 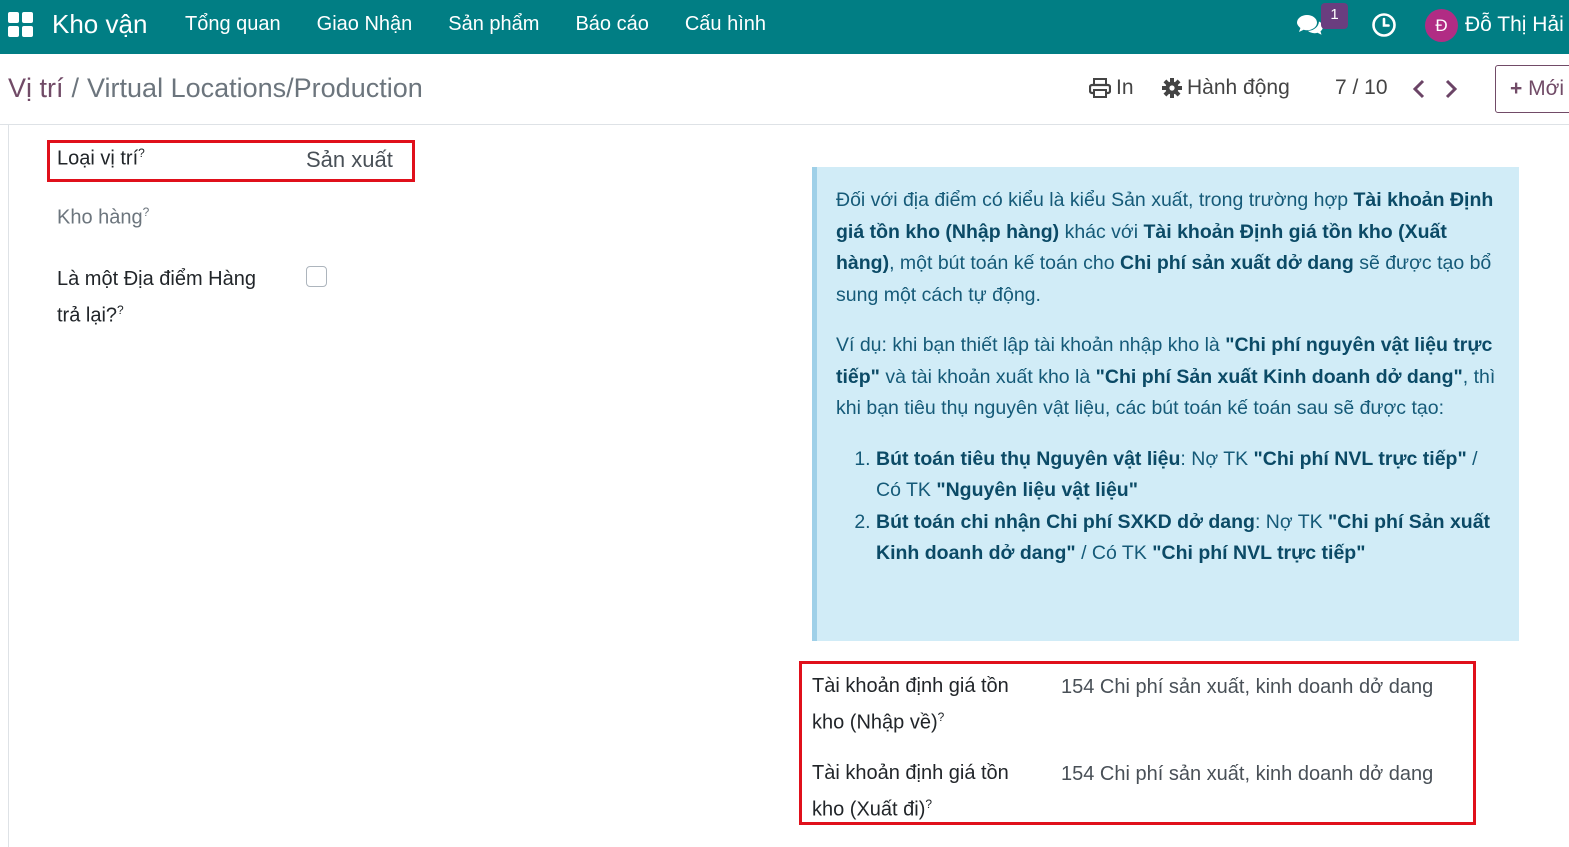 What do you see at coordinates (36, 88) in the screenshot?
I see `breadcrumb-parent-link: Vị trí` at bounding box center [36, 88].